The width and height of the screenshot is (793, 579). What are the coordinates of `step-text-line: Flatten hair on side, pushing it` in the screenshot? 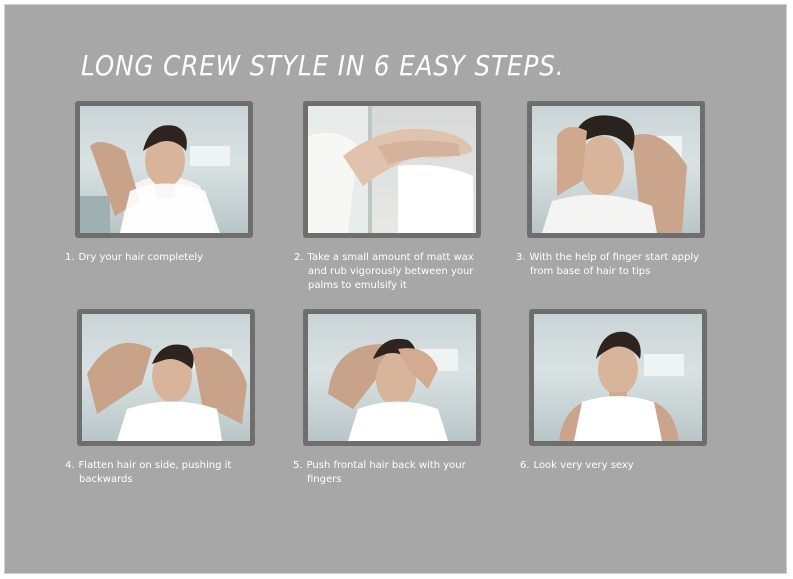 It's located at (155, 465).